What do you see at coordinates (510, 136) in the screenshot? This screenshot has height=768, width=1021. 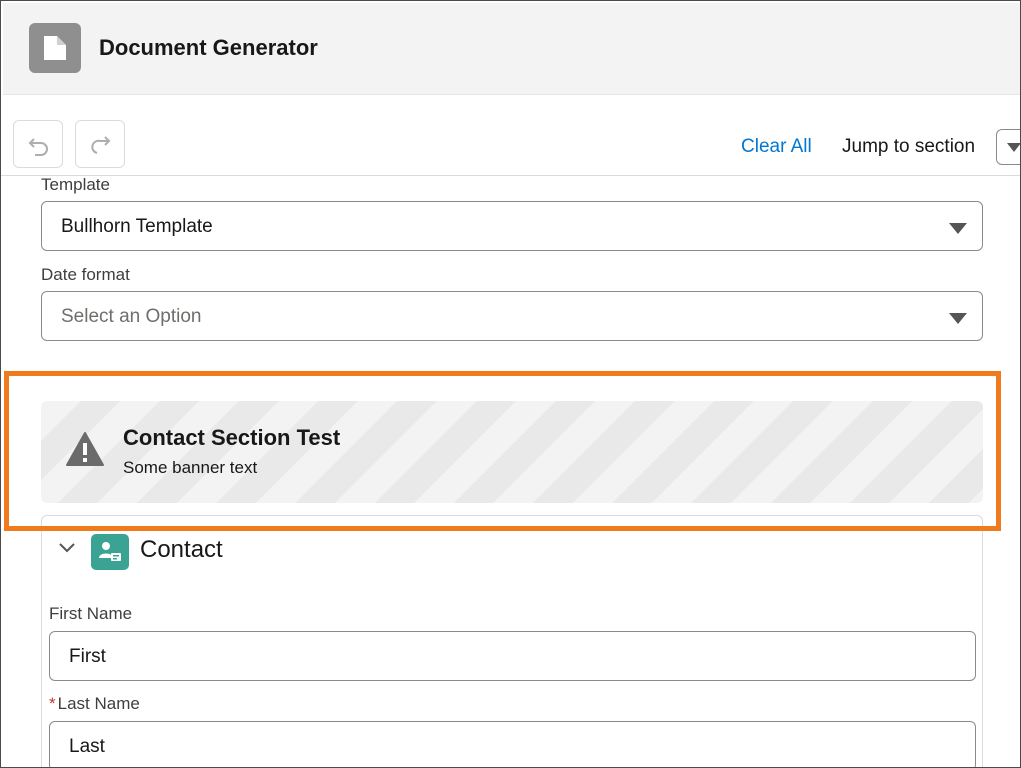 I see `toolbar: Clear All Jump to section` at bounding box center [510, 136].